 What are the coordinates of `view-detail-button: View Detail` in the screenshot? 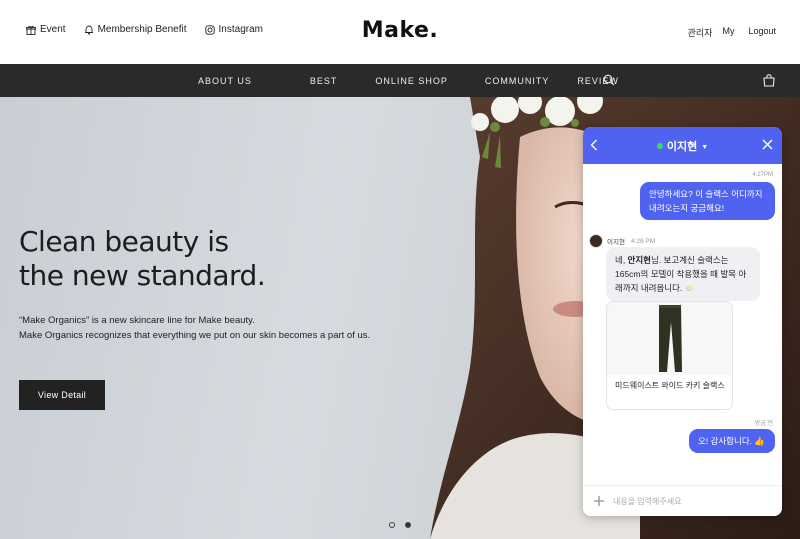 It's located at (62, 395).